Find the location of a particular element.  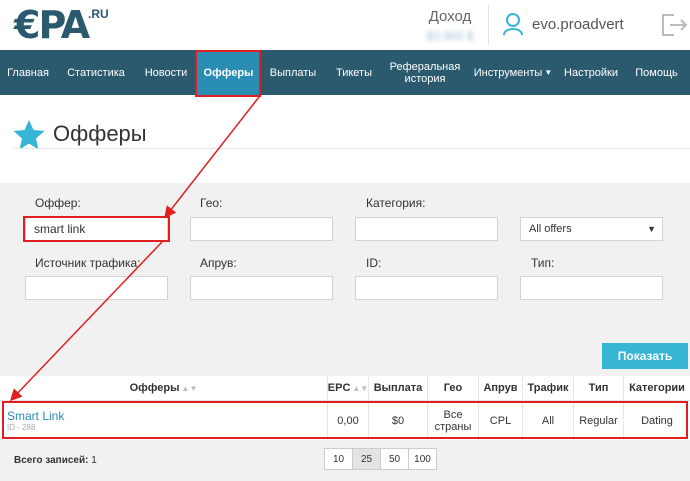

chevron-down-icon: ▼ is located at coordinates (548, 72).